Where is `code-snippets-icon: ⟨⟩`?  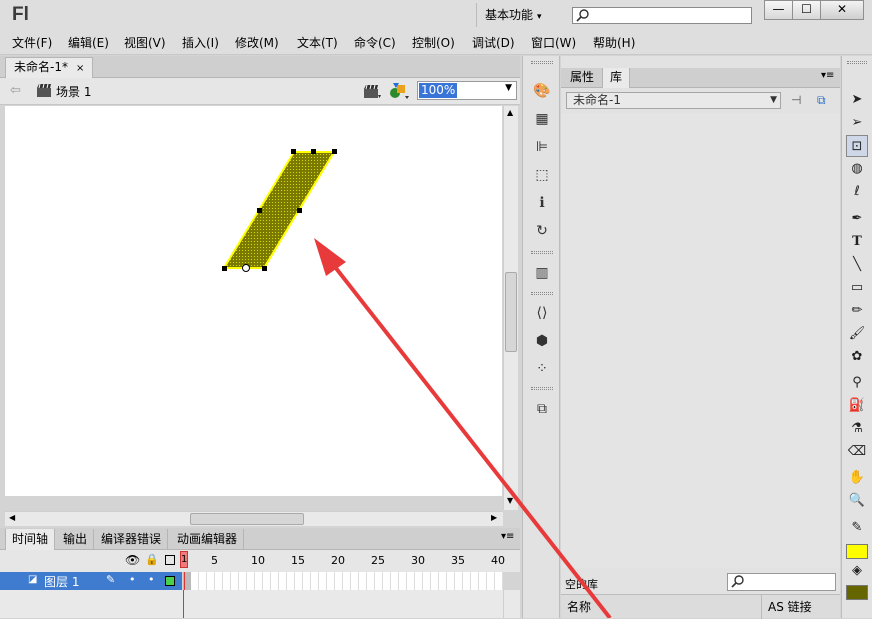
code-snippets-icon: ⟨⟩ is located at coordinates (542, 313).